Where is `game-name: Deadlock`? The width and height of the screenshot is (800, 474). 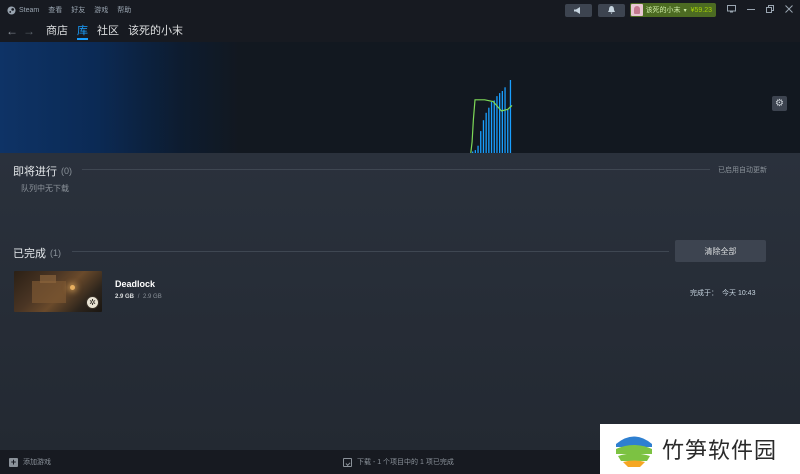
game-name: Deadlock is located at coordinates (135, 284).